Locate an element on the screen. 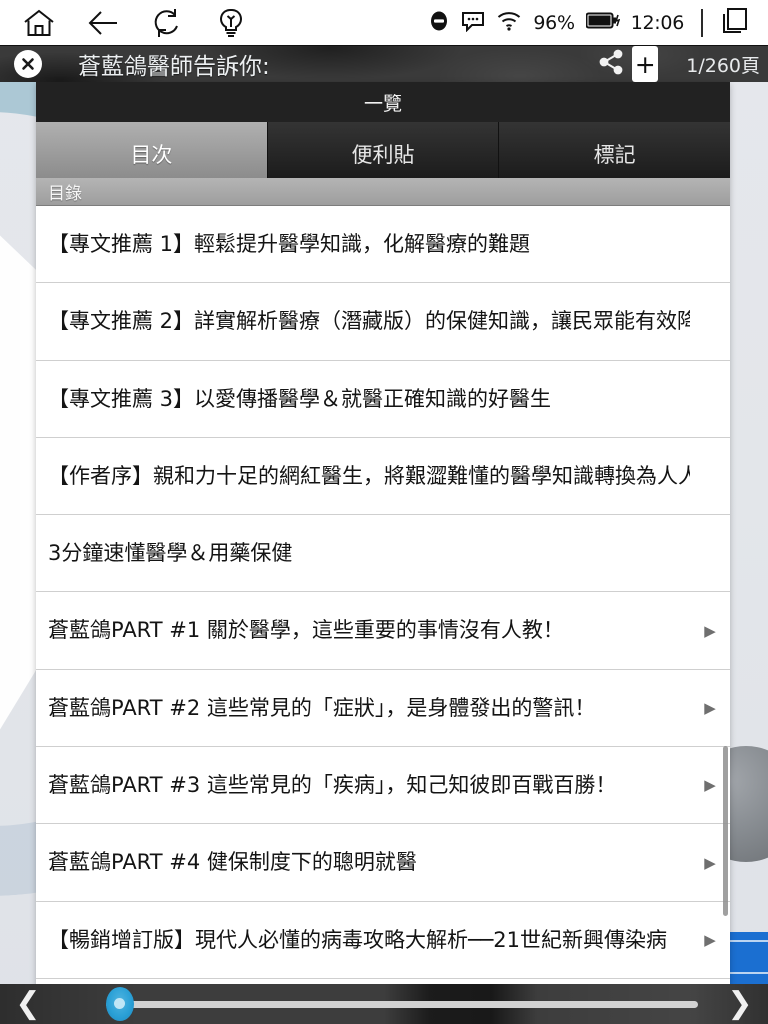  reader-top-toolbar: 蒼藍鴿醫師告訴你: + 1/260頁 is located at coordinates (384, 64).